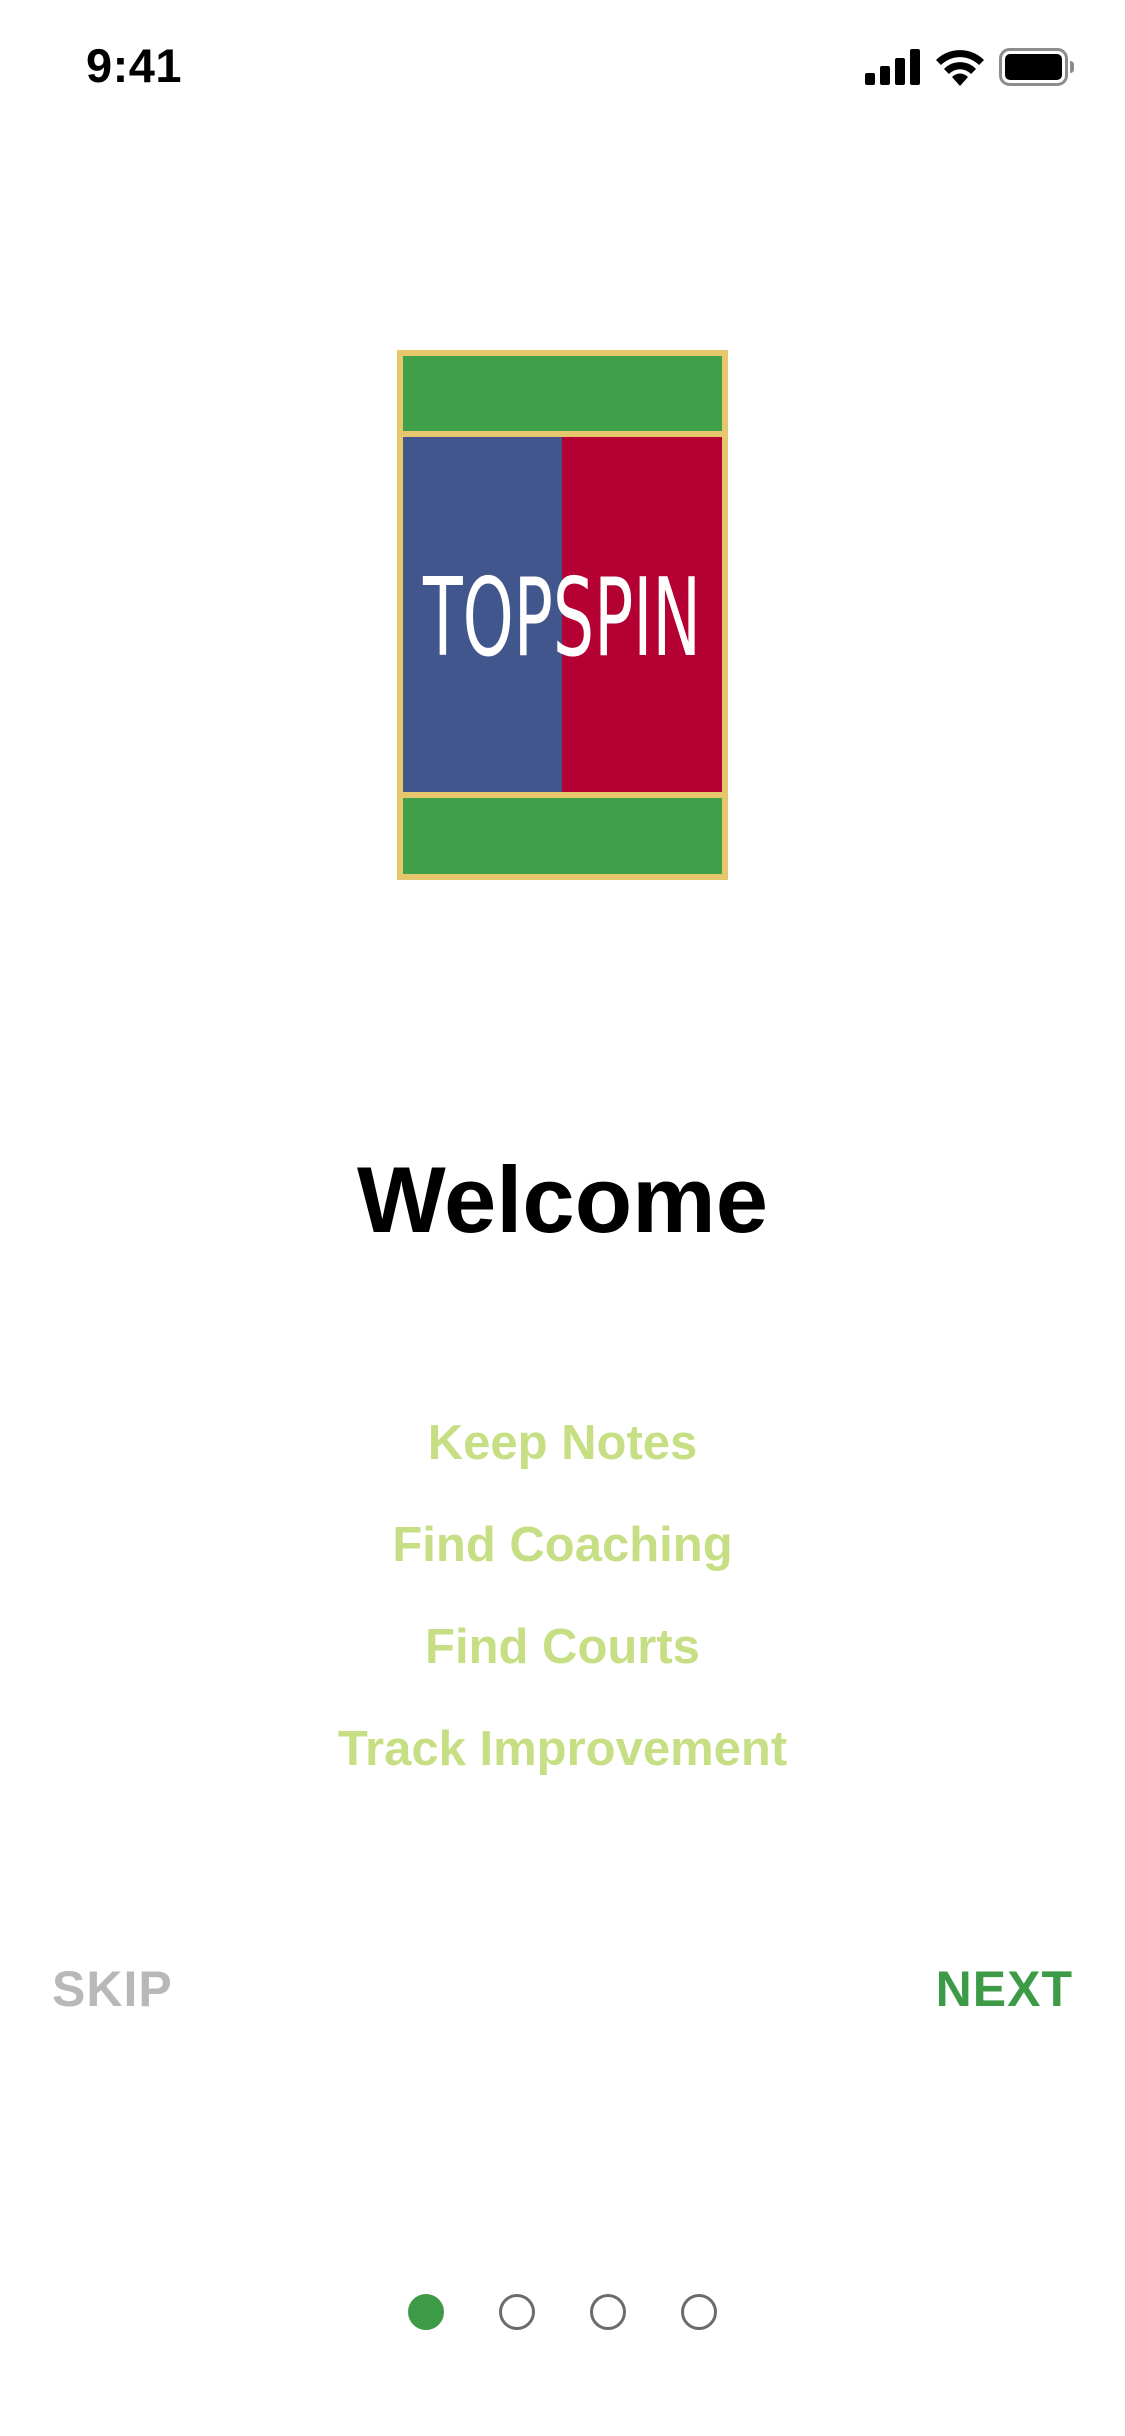 Image resolution: width=1125 pixels, height=2436 pixels. I want to click on wifi-icon, so click(960, 69).